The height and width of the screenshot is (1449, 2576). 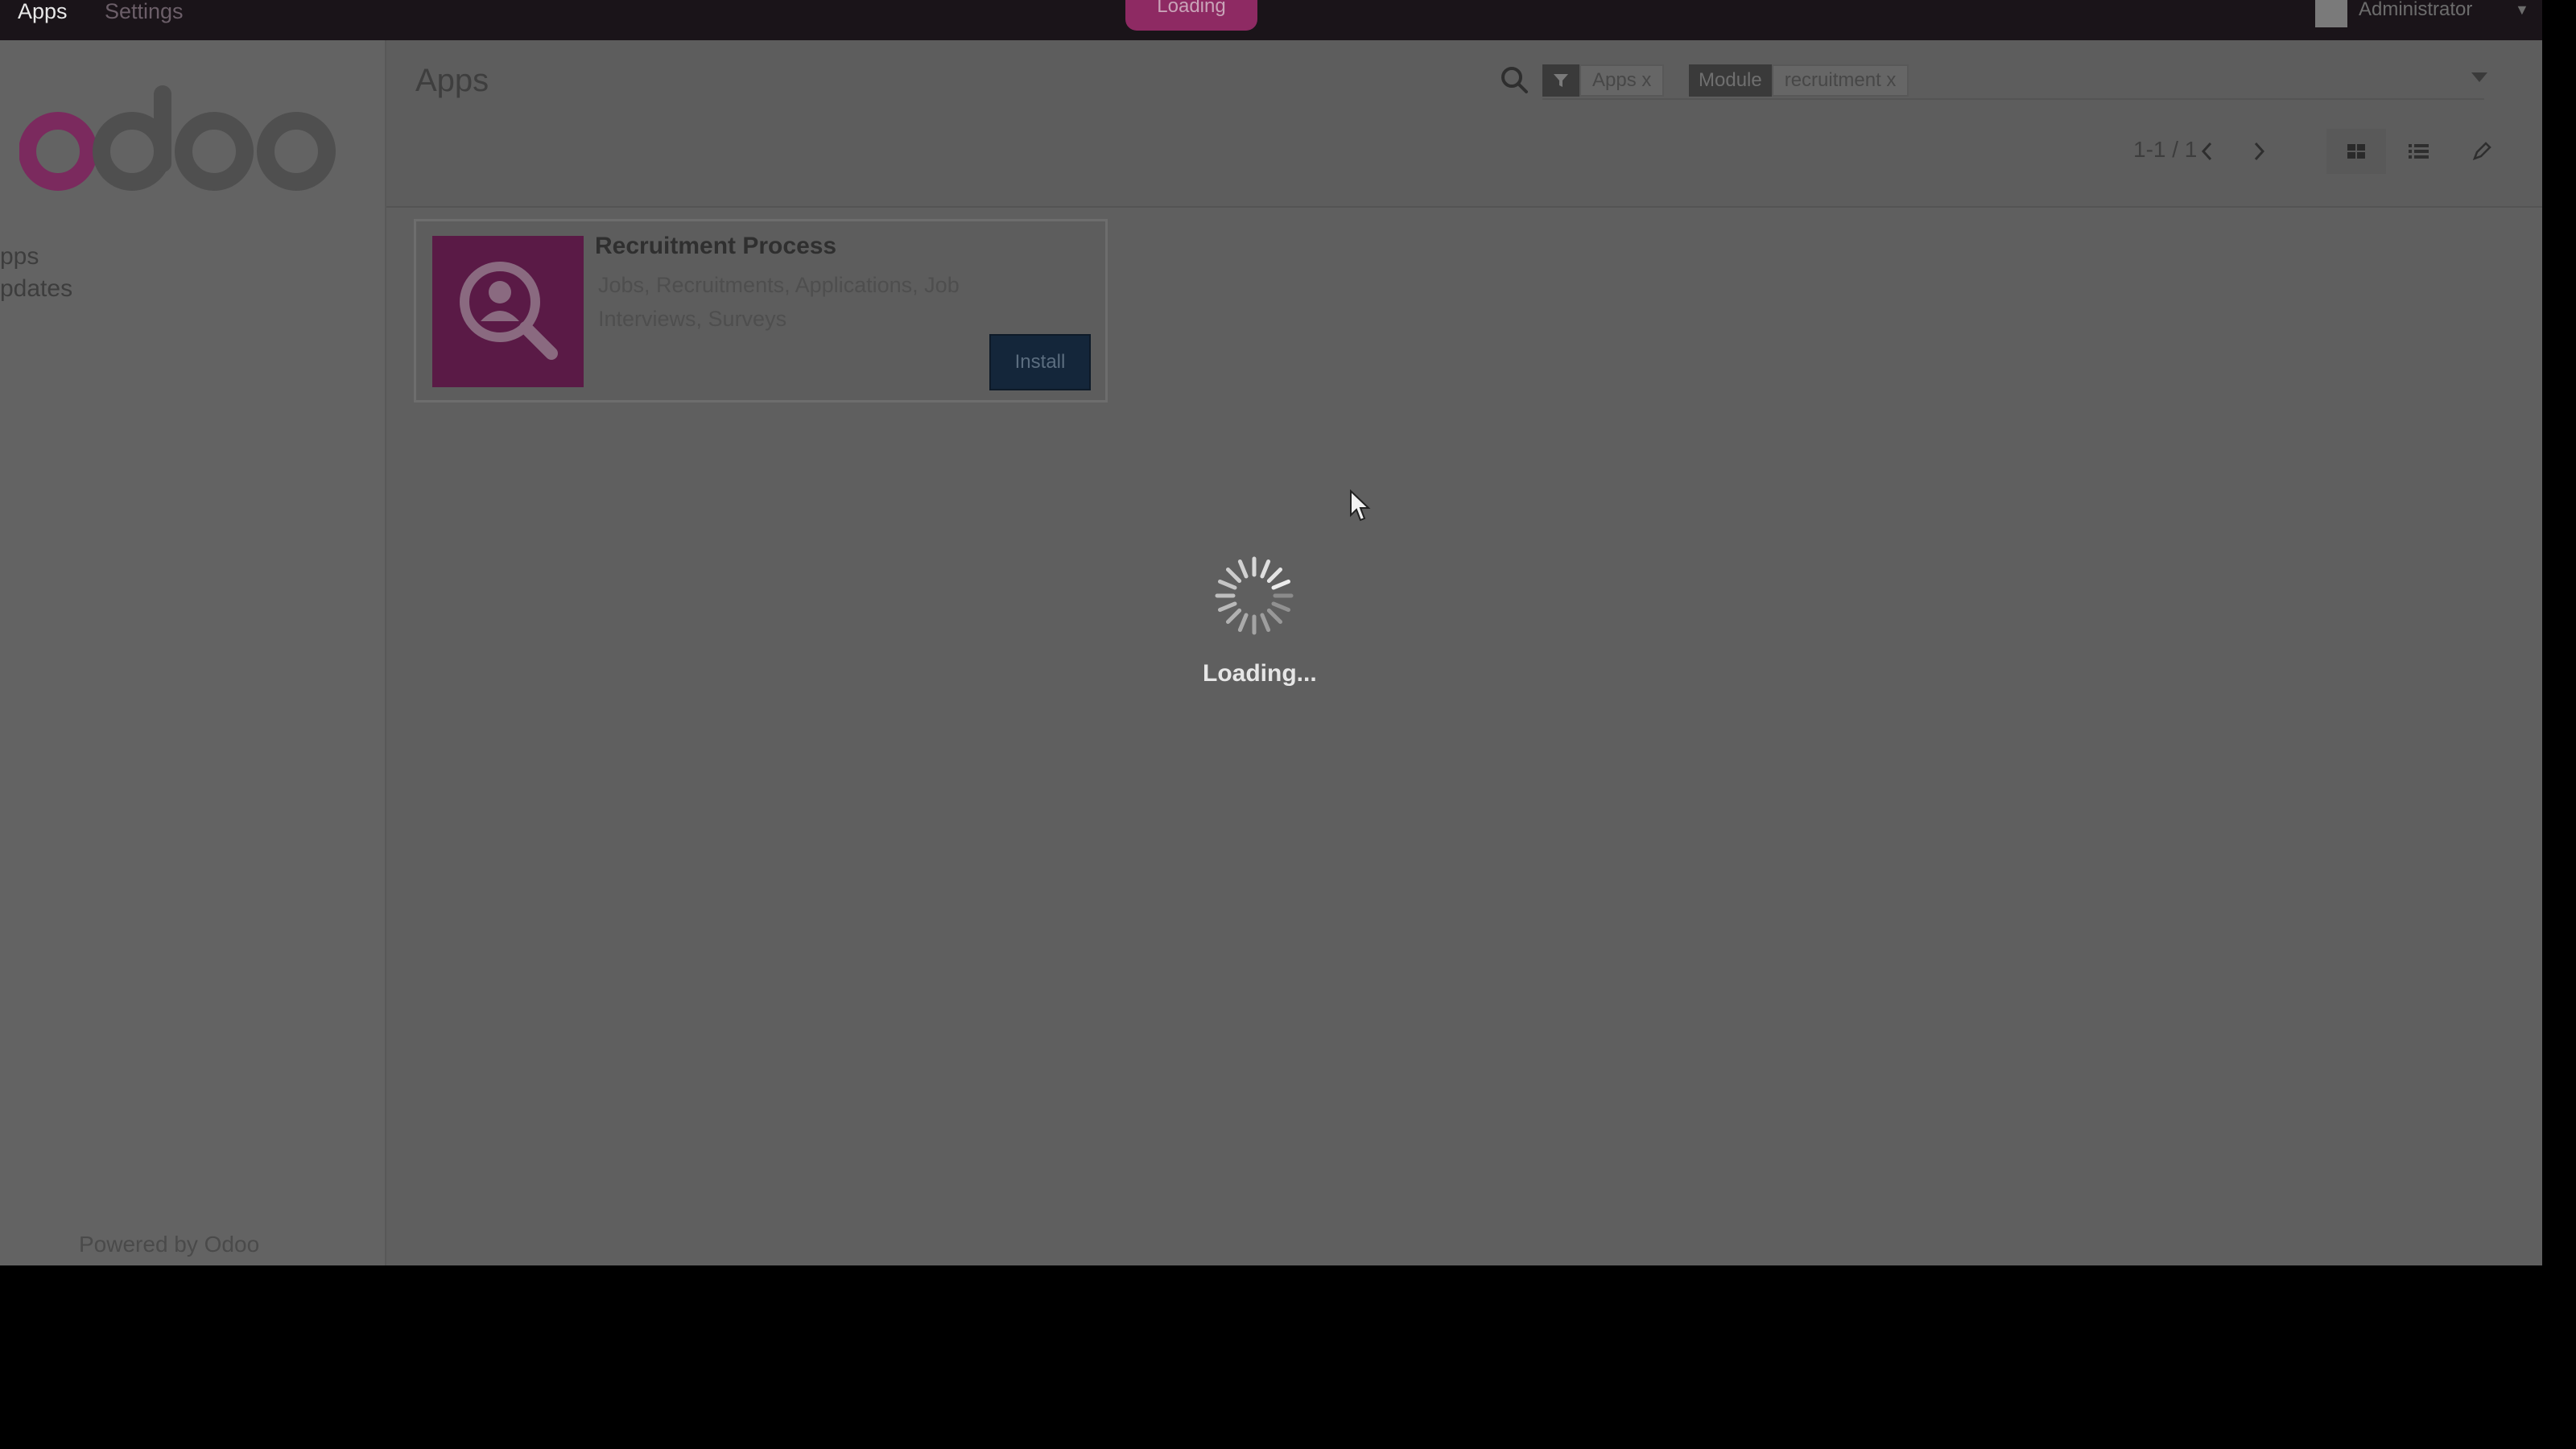 What do you see at coordinates (2165, 150) in the screenshot?
I see `pager-value: 1-1 / 1` at bounding box center [2165, 150].